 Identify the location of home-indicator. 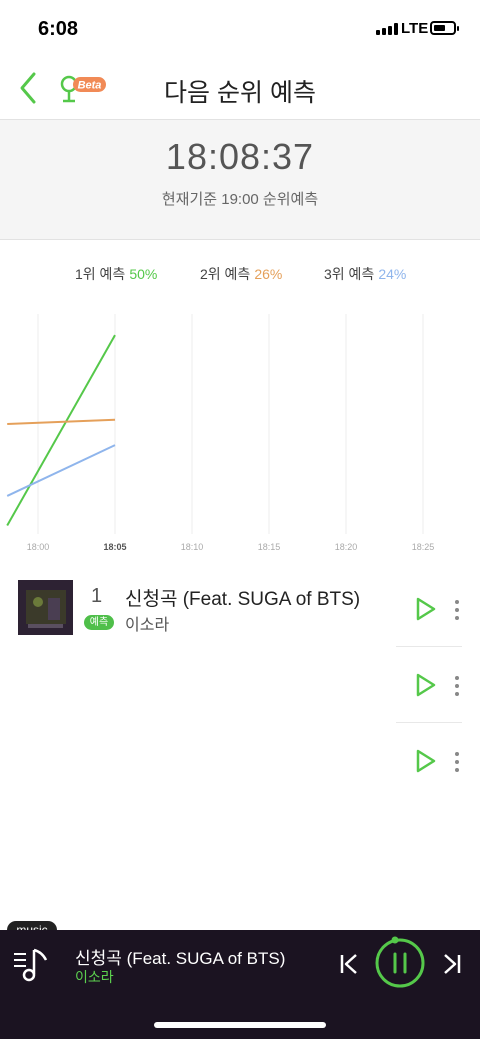
(240, 1025).